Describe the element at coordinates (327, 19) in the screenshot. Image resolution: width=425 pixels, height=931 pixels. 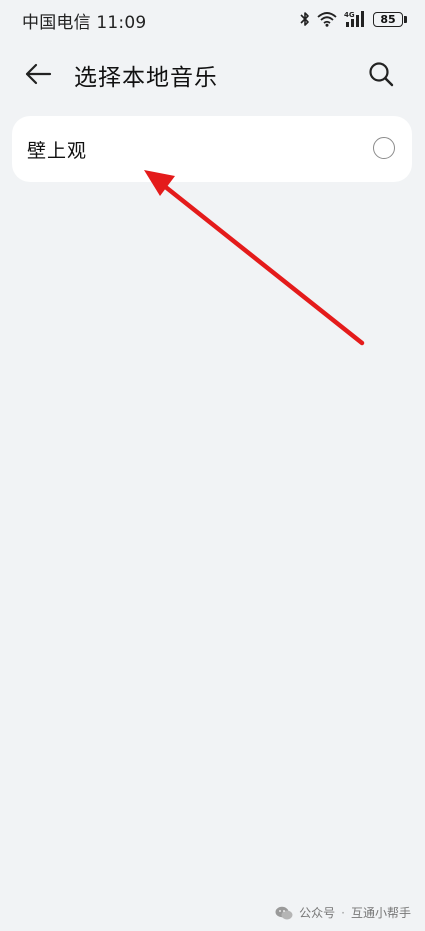
I see `wifi-icon` at that location.